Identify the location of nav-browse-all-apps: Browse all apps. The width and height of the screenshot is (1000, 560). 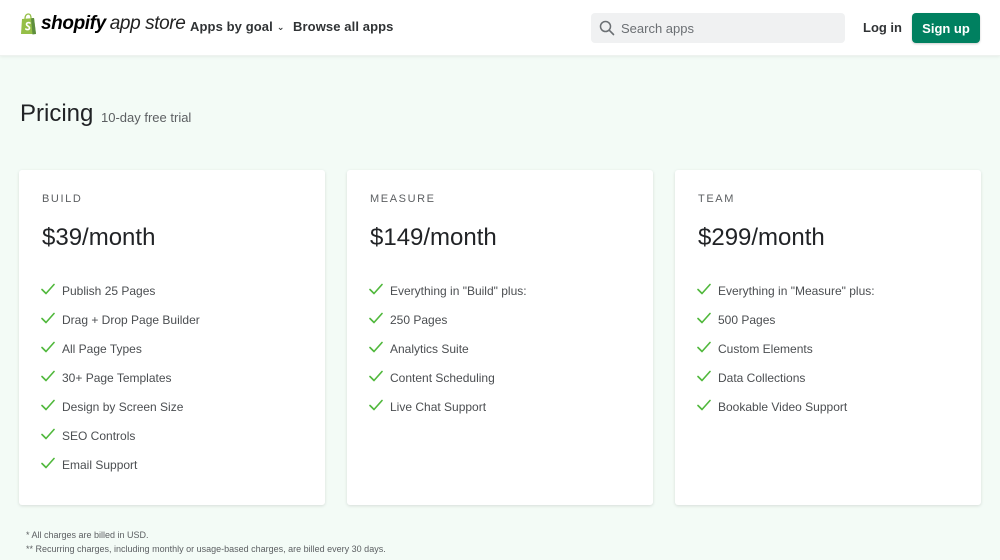
(343, 26).